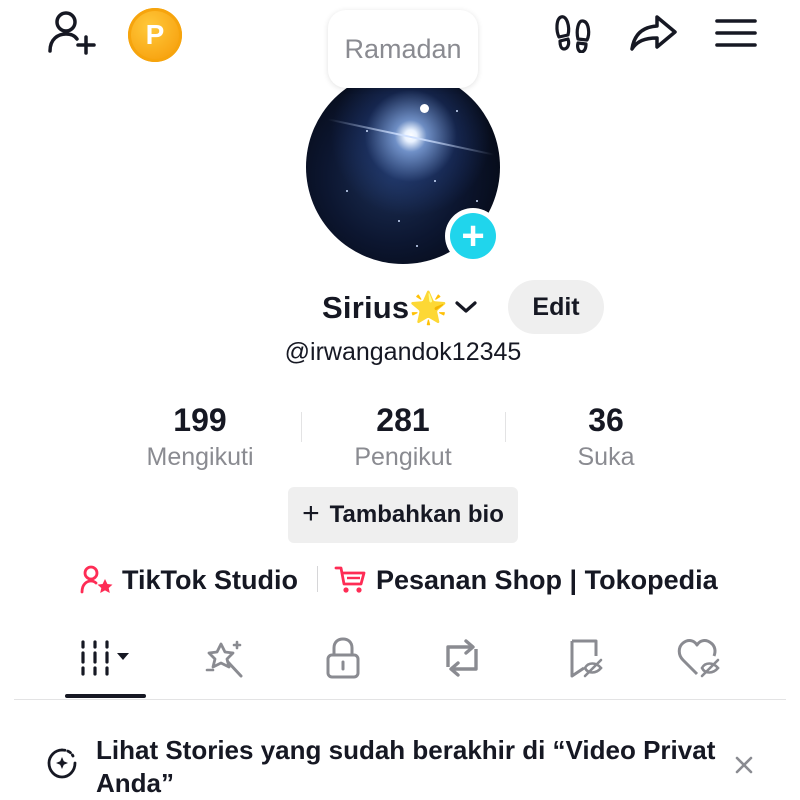 The width and height of the screenshot is (800, 800). I want to click on profile-views-button, so click(573, 33).